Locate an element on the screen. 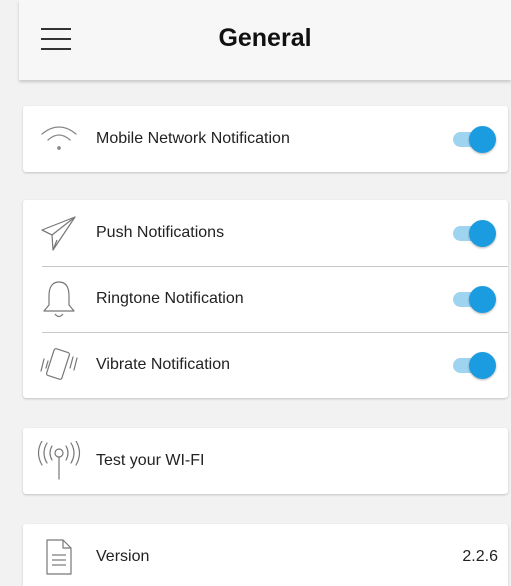 Image resolution: width=511 pixels, height=586 pixels. vibrate-phone-icon is located at coordinates (59, 365).